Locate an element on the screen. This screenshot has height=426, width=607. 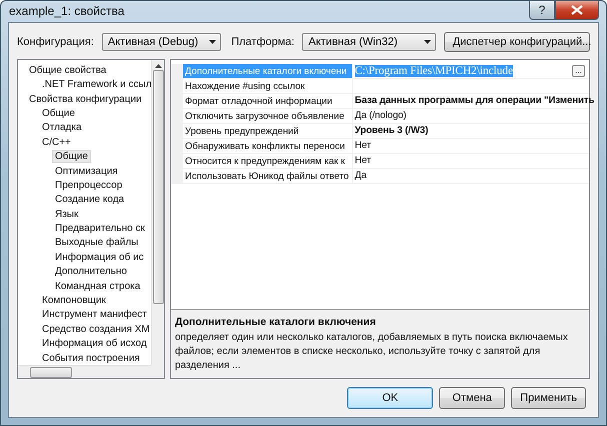
tree-item: Язык is located at coordinates (67, 214).